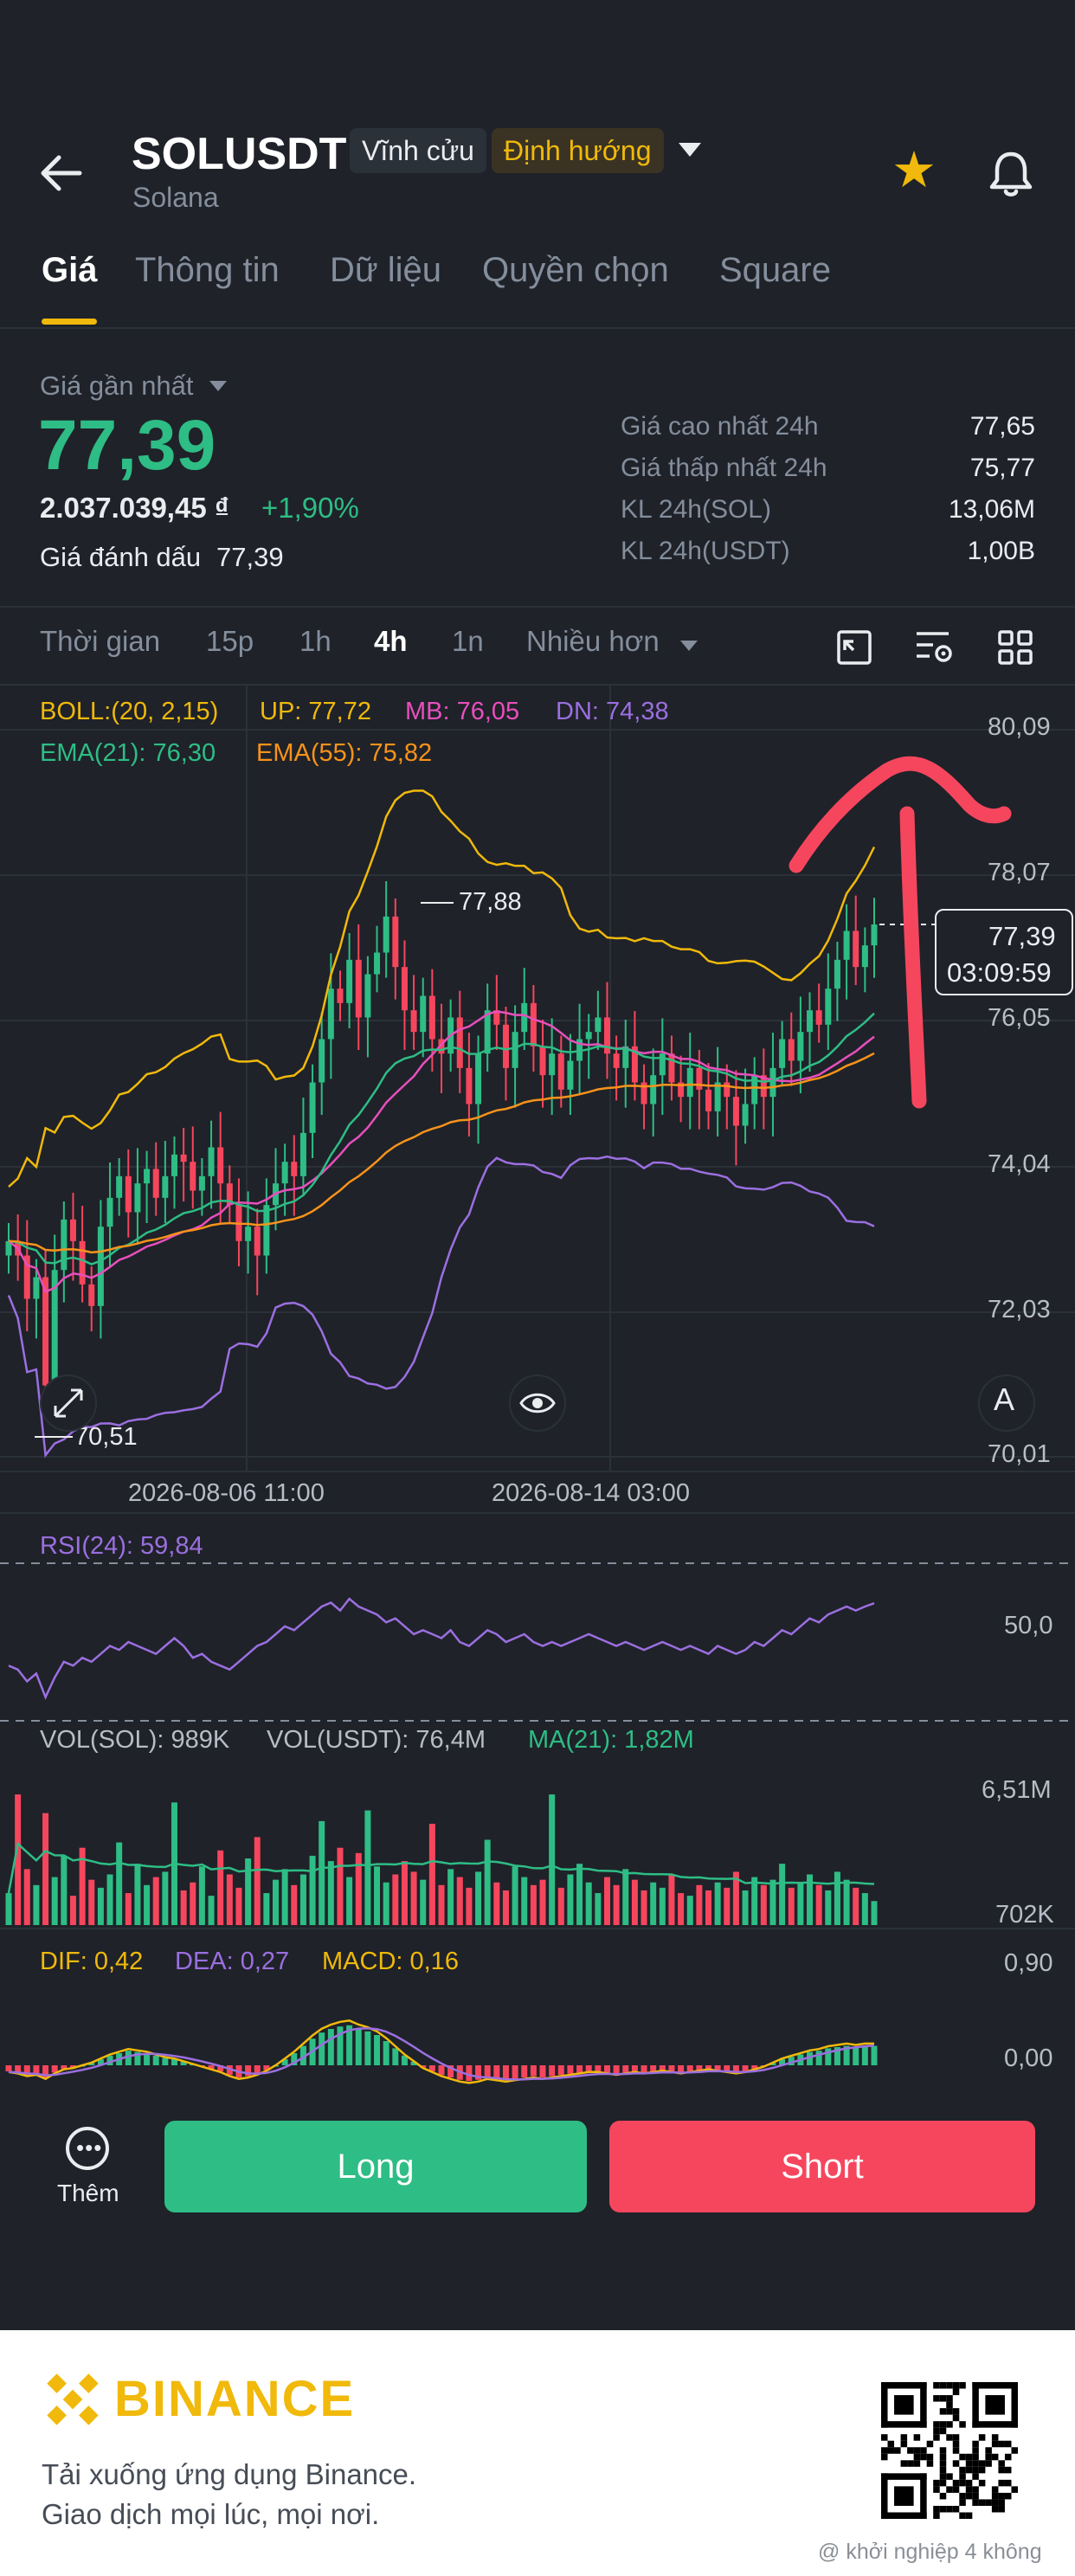  I want to click on short-button: Short, so click(822, 2166).